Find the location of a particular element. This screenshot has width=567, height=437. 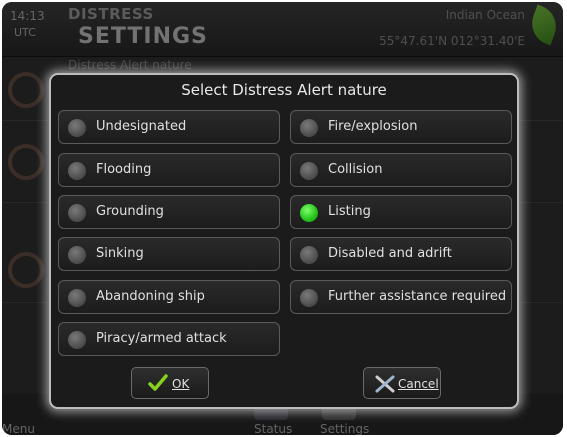

option-label: Fire/explosion is located at coordinates (373, 126).